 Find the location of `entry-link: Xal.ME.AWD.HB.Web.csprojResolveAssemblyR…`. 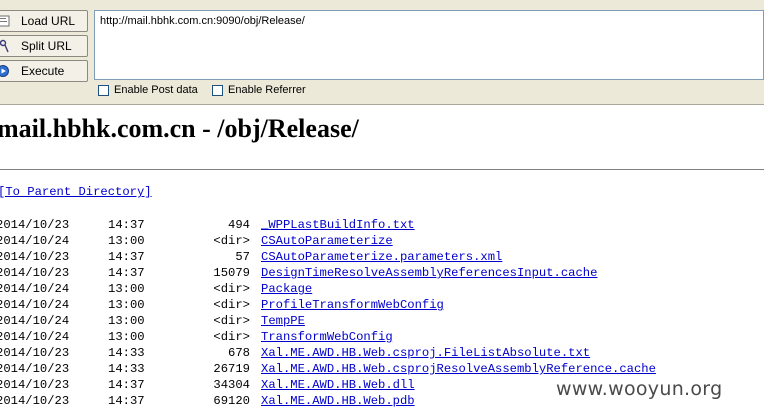

entry-link: Xal.ME.AWD.HB.Web.csprojResolveAssemblyR… is located at coordinates (458, 369).